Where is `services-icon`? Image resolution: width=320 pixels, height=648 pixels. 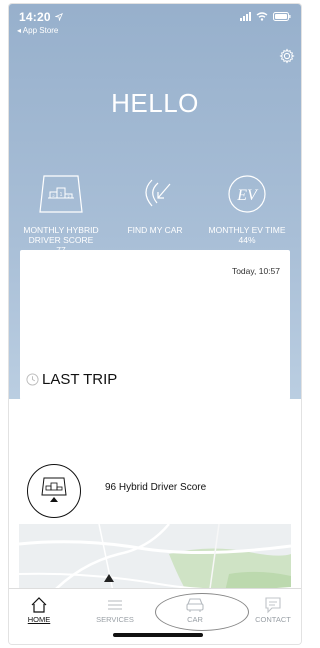
services-icon is located at coordinates (115, 605).